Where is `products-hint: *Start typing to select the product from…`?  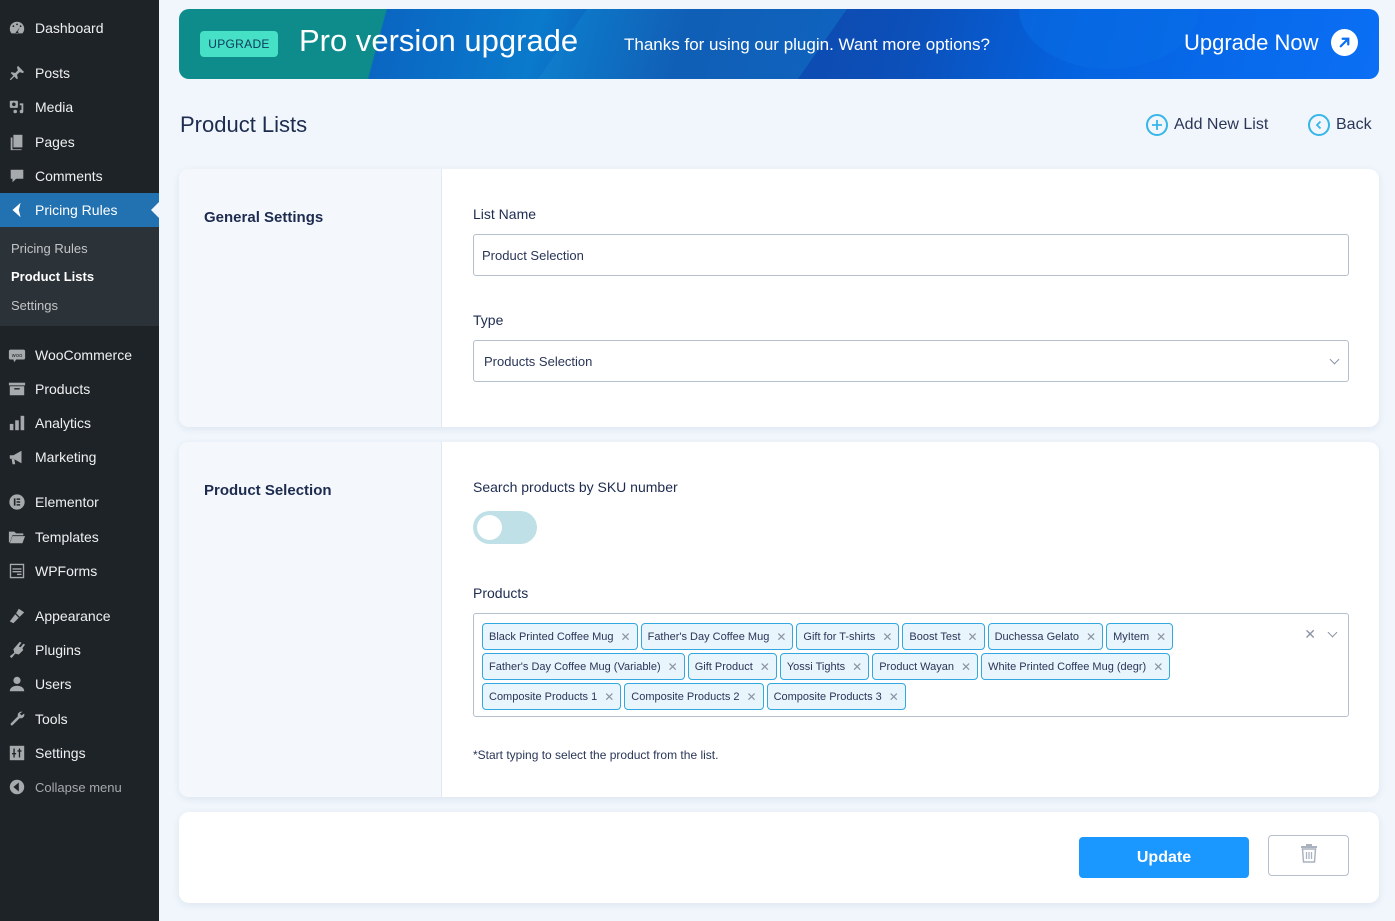
products-hint: *Start typing to select the product from… is located at coordinates (596, 755).